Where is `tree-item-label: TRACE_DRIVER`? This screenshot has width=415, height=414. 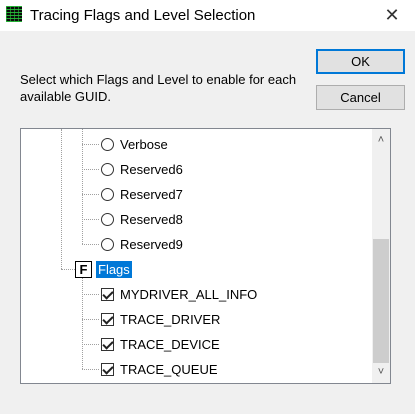 tree-item-label: TRACE_DRIVER is located at coordinates (170, 319).